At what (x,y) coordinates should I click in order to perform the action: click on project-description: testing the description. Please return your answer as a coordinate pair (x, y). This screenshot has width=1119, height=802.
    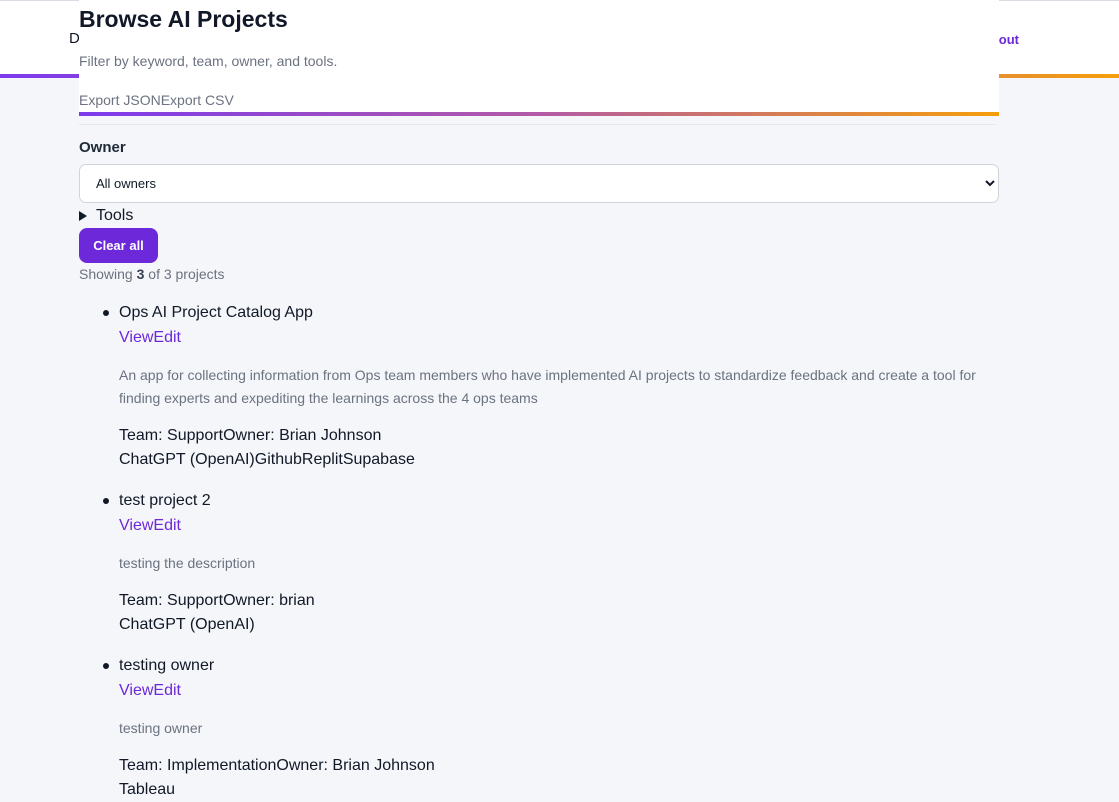
    Looking at the image, I should click on (187, 563).